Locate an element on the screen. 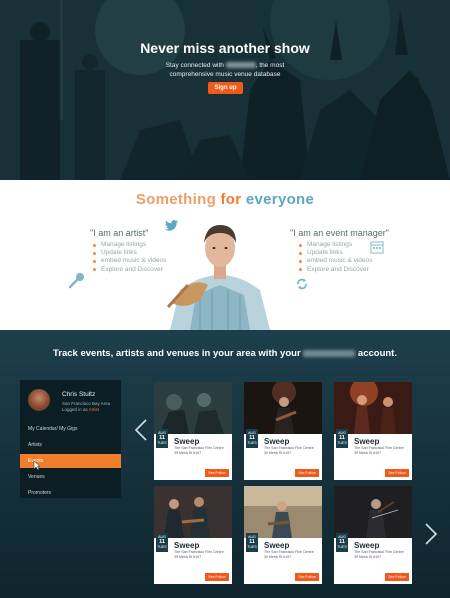 The image size is (450, 598). sidebar-item-artists: Artists is located at coordinates (70, 445).